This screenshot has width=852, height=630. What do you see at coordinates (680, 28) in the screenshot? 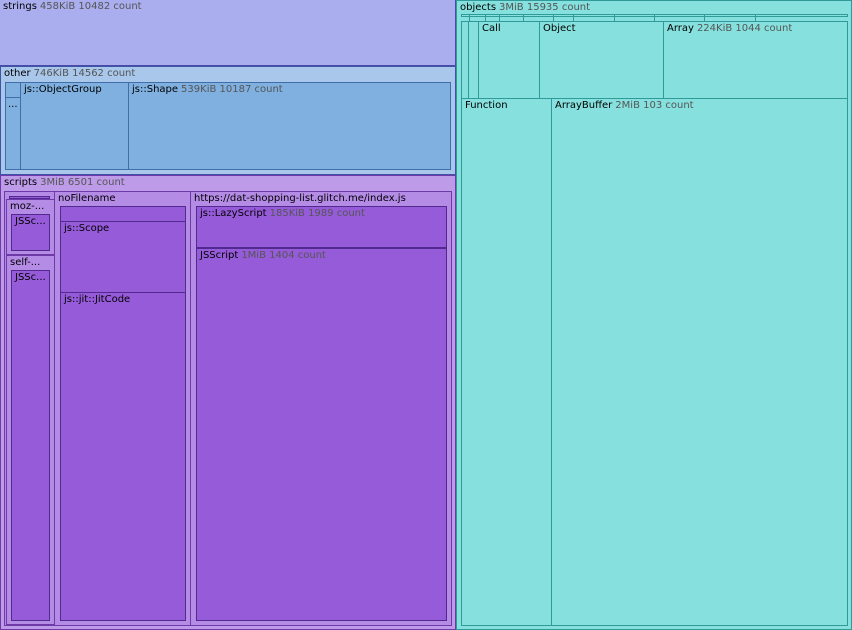
I see `node-name: Array` at bounding box center [680, 28].